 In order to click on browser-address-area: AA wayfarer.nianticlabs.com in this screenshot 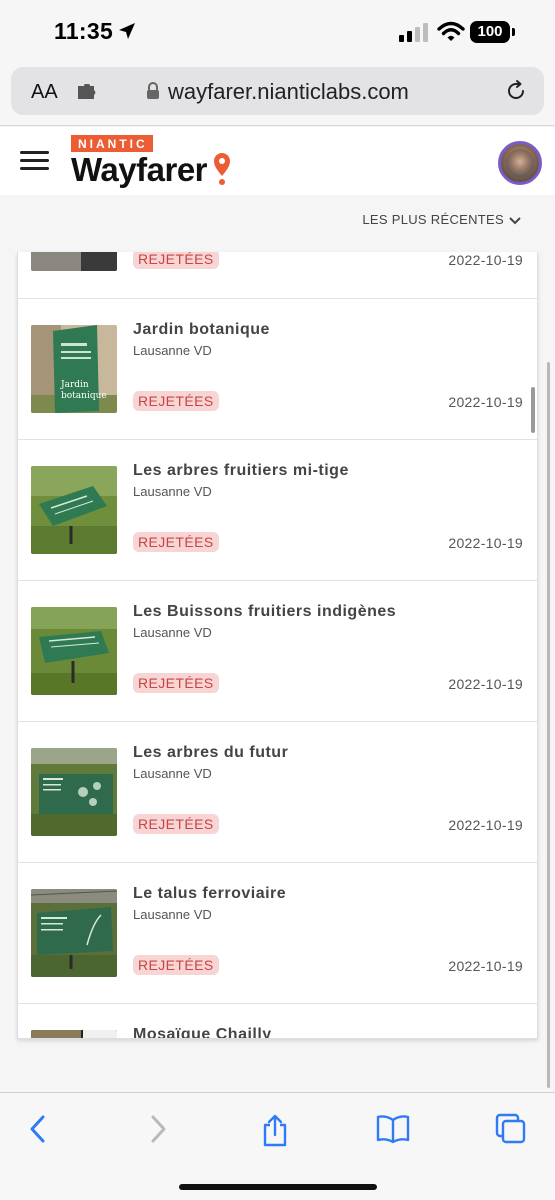, I will do `click(277, 95)`.